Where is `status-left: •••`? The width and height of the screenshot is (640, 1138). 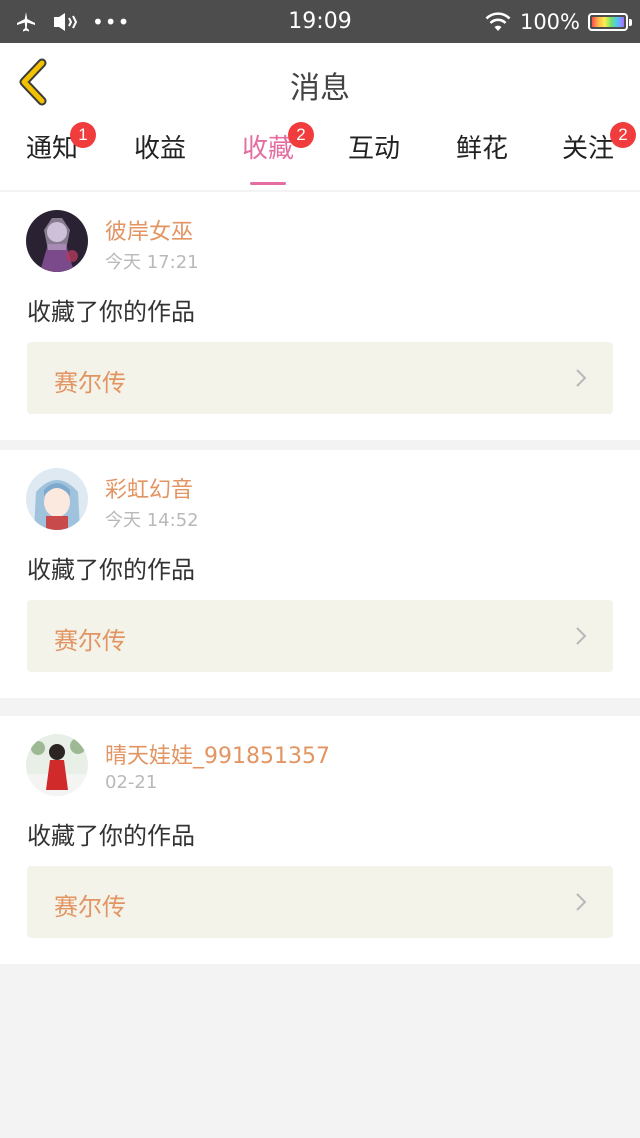
status-left: ••• is located at coordinates (65, 22).